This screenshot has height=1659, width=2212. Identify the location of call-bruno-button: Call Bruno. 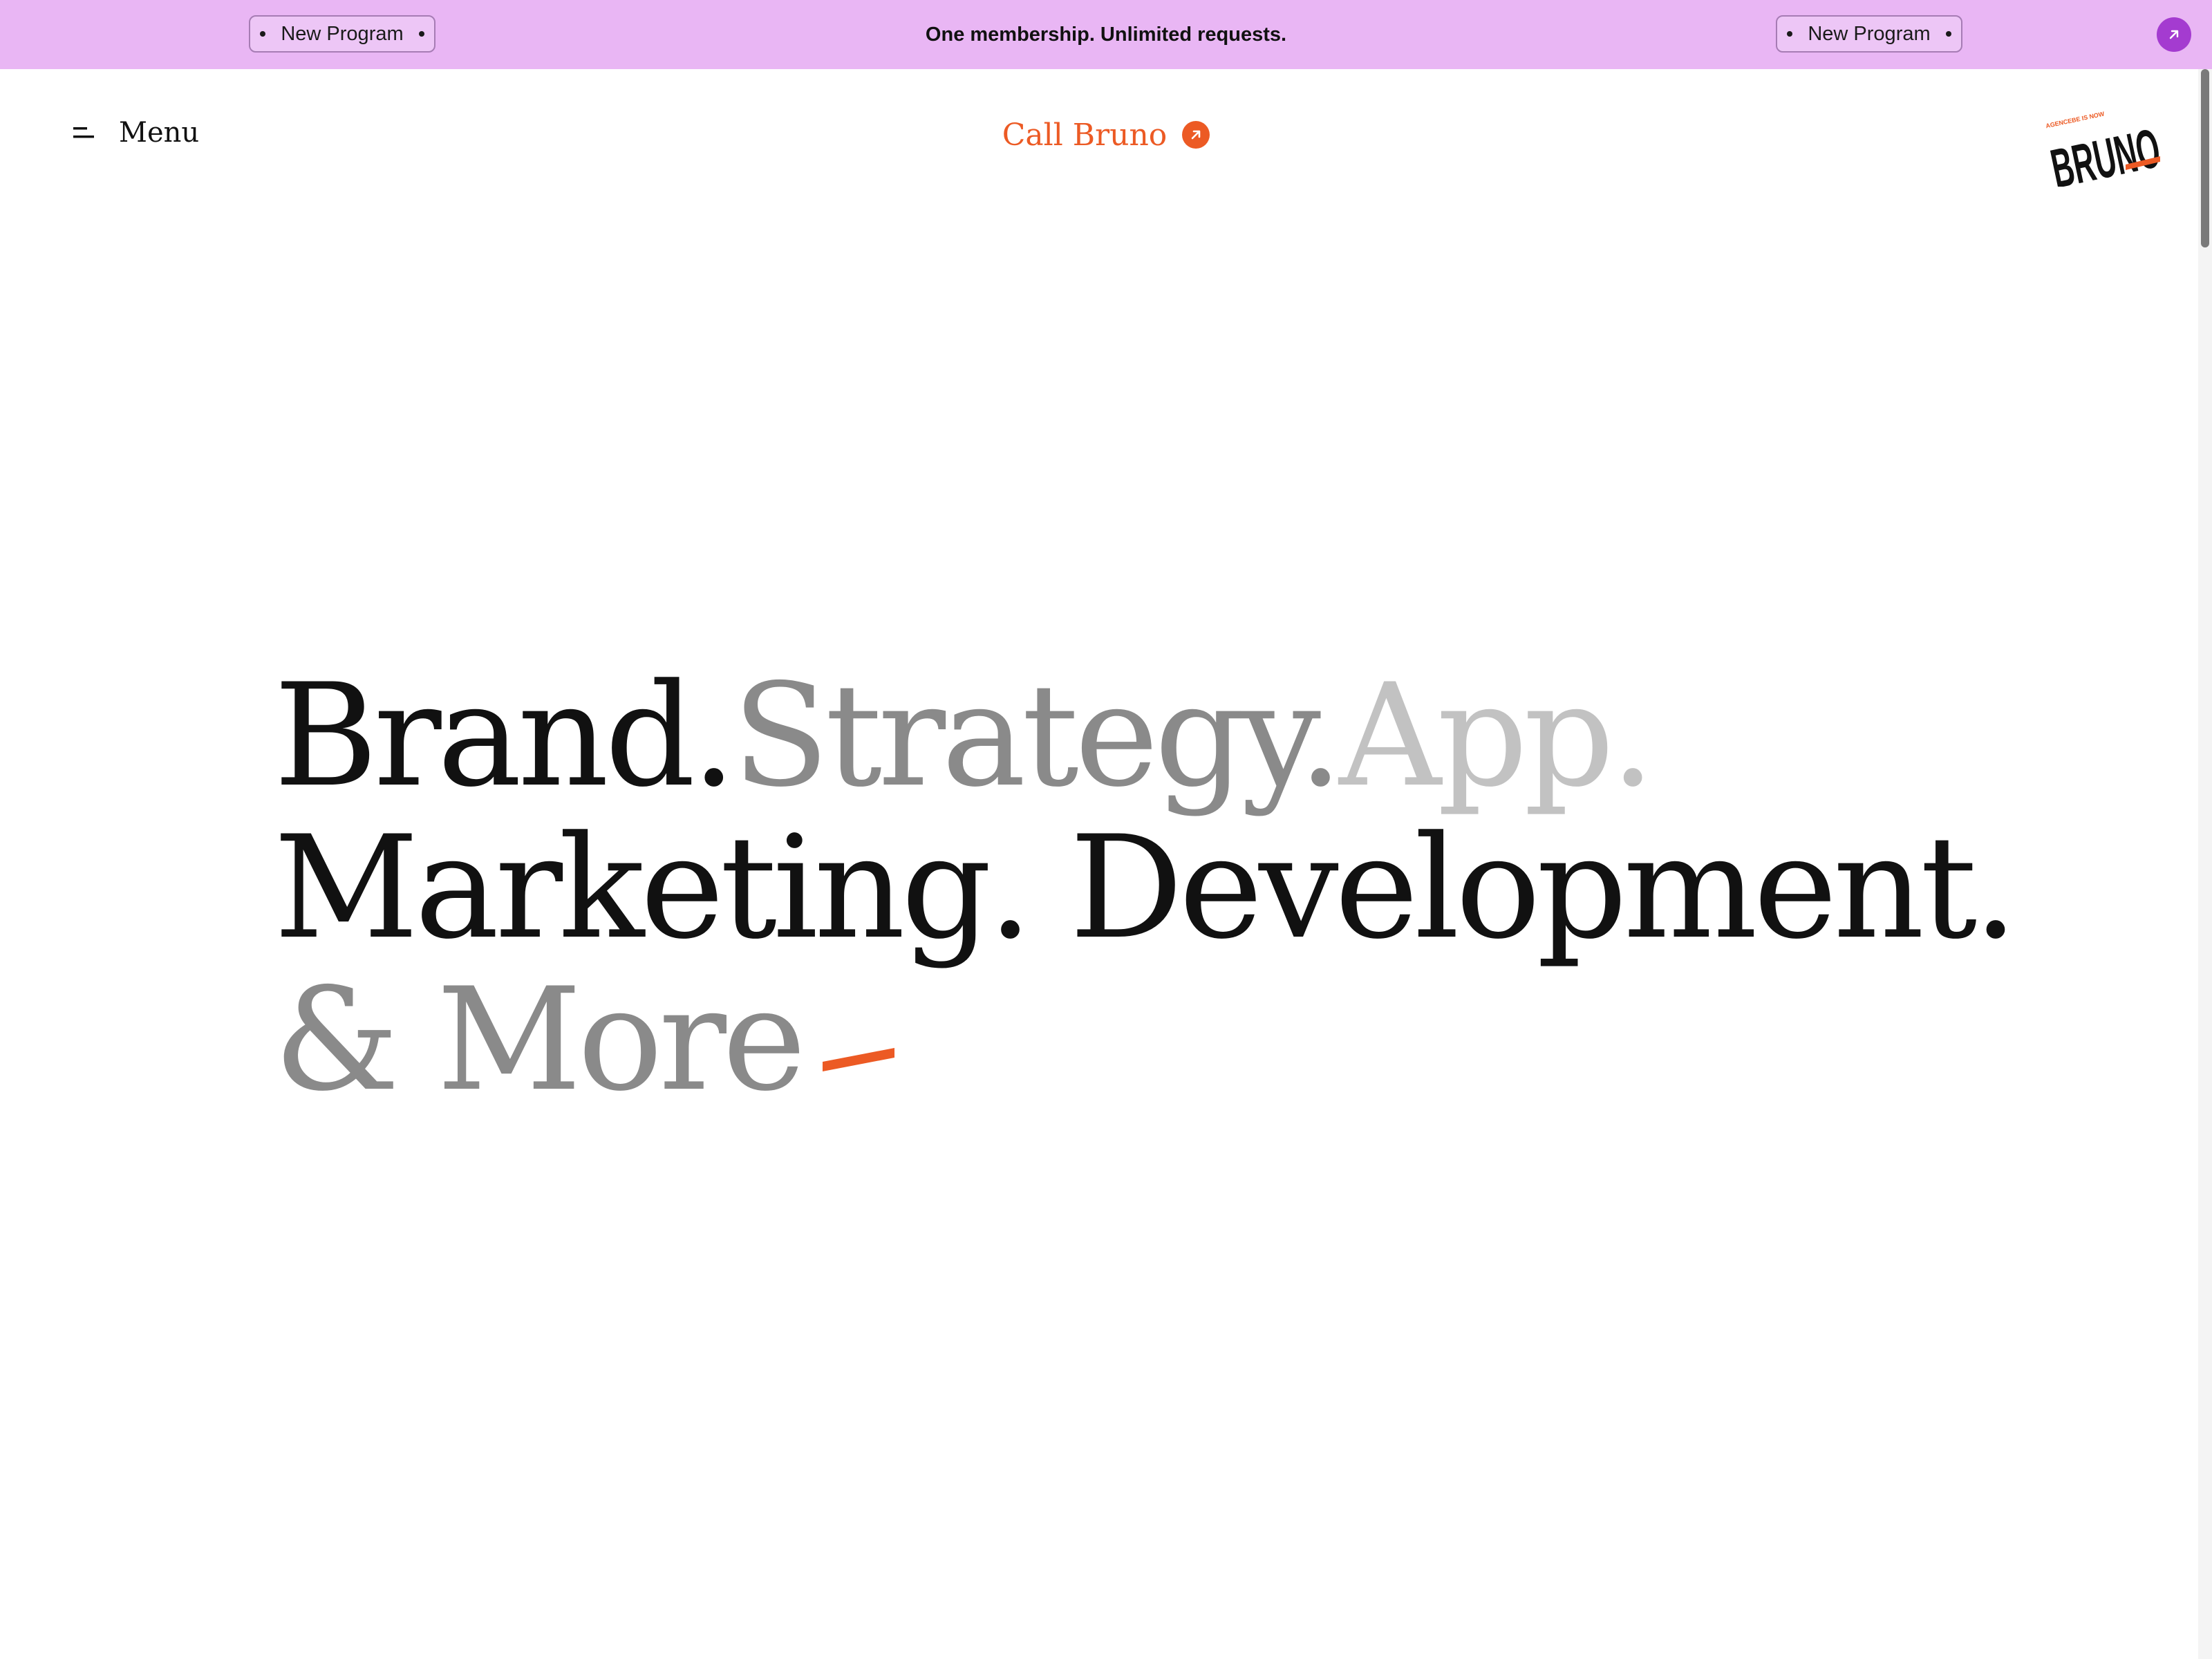
(1106, 135).